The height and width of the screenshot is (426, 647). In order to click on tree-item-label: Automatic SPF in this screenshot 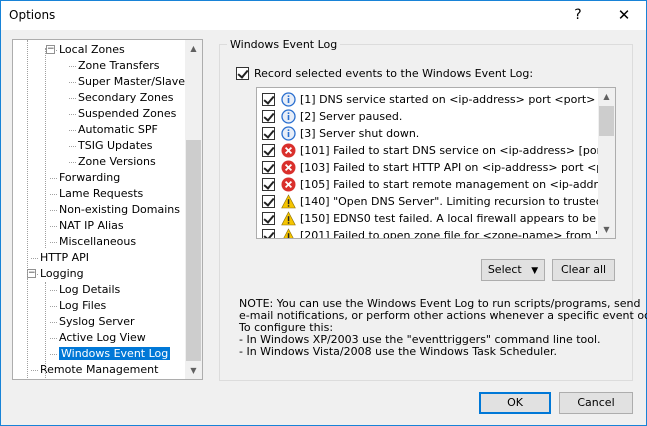, I will do `click(118, 129)`.